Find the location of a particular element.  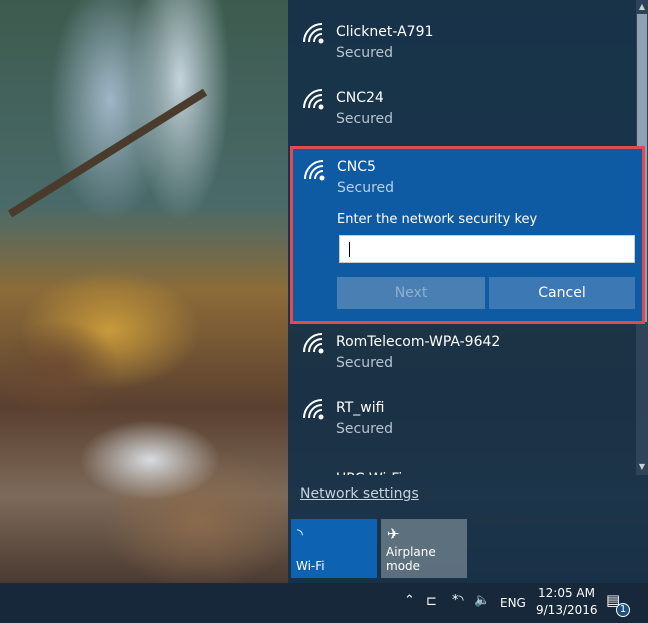

security-key-input is located at coordinates (487, 249).